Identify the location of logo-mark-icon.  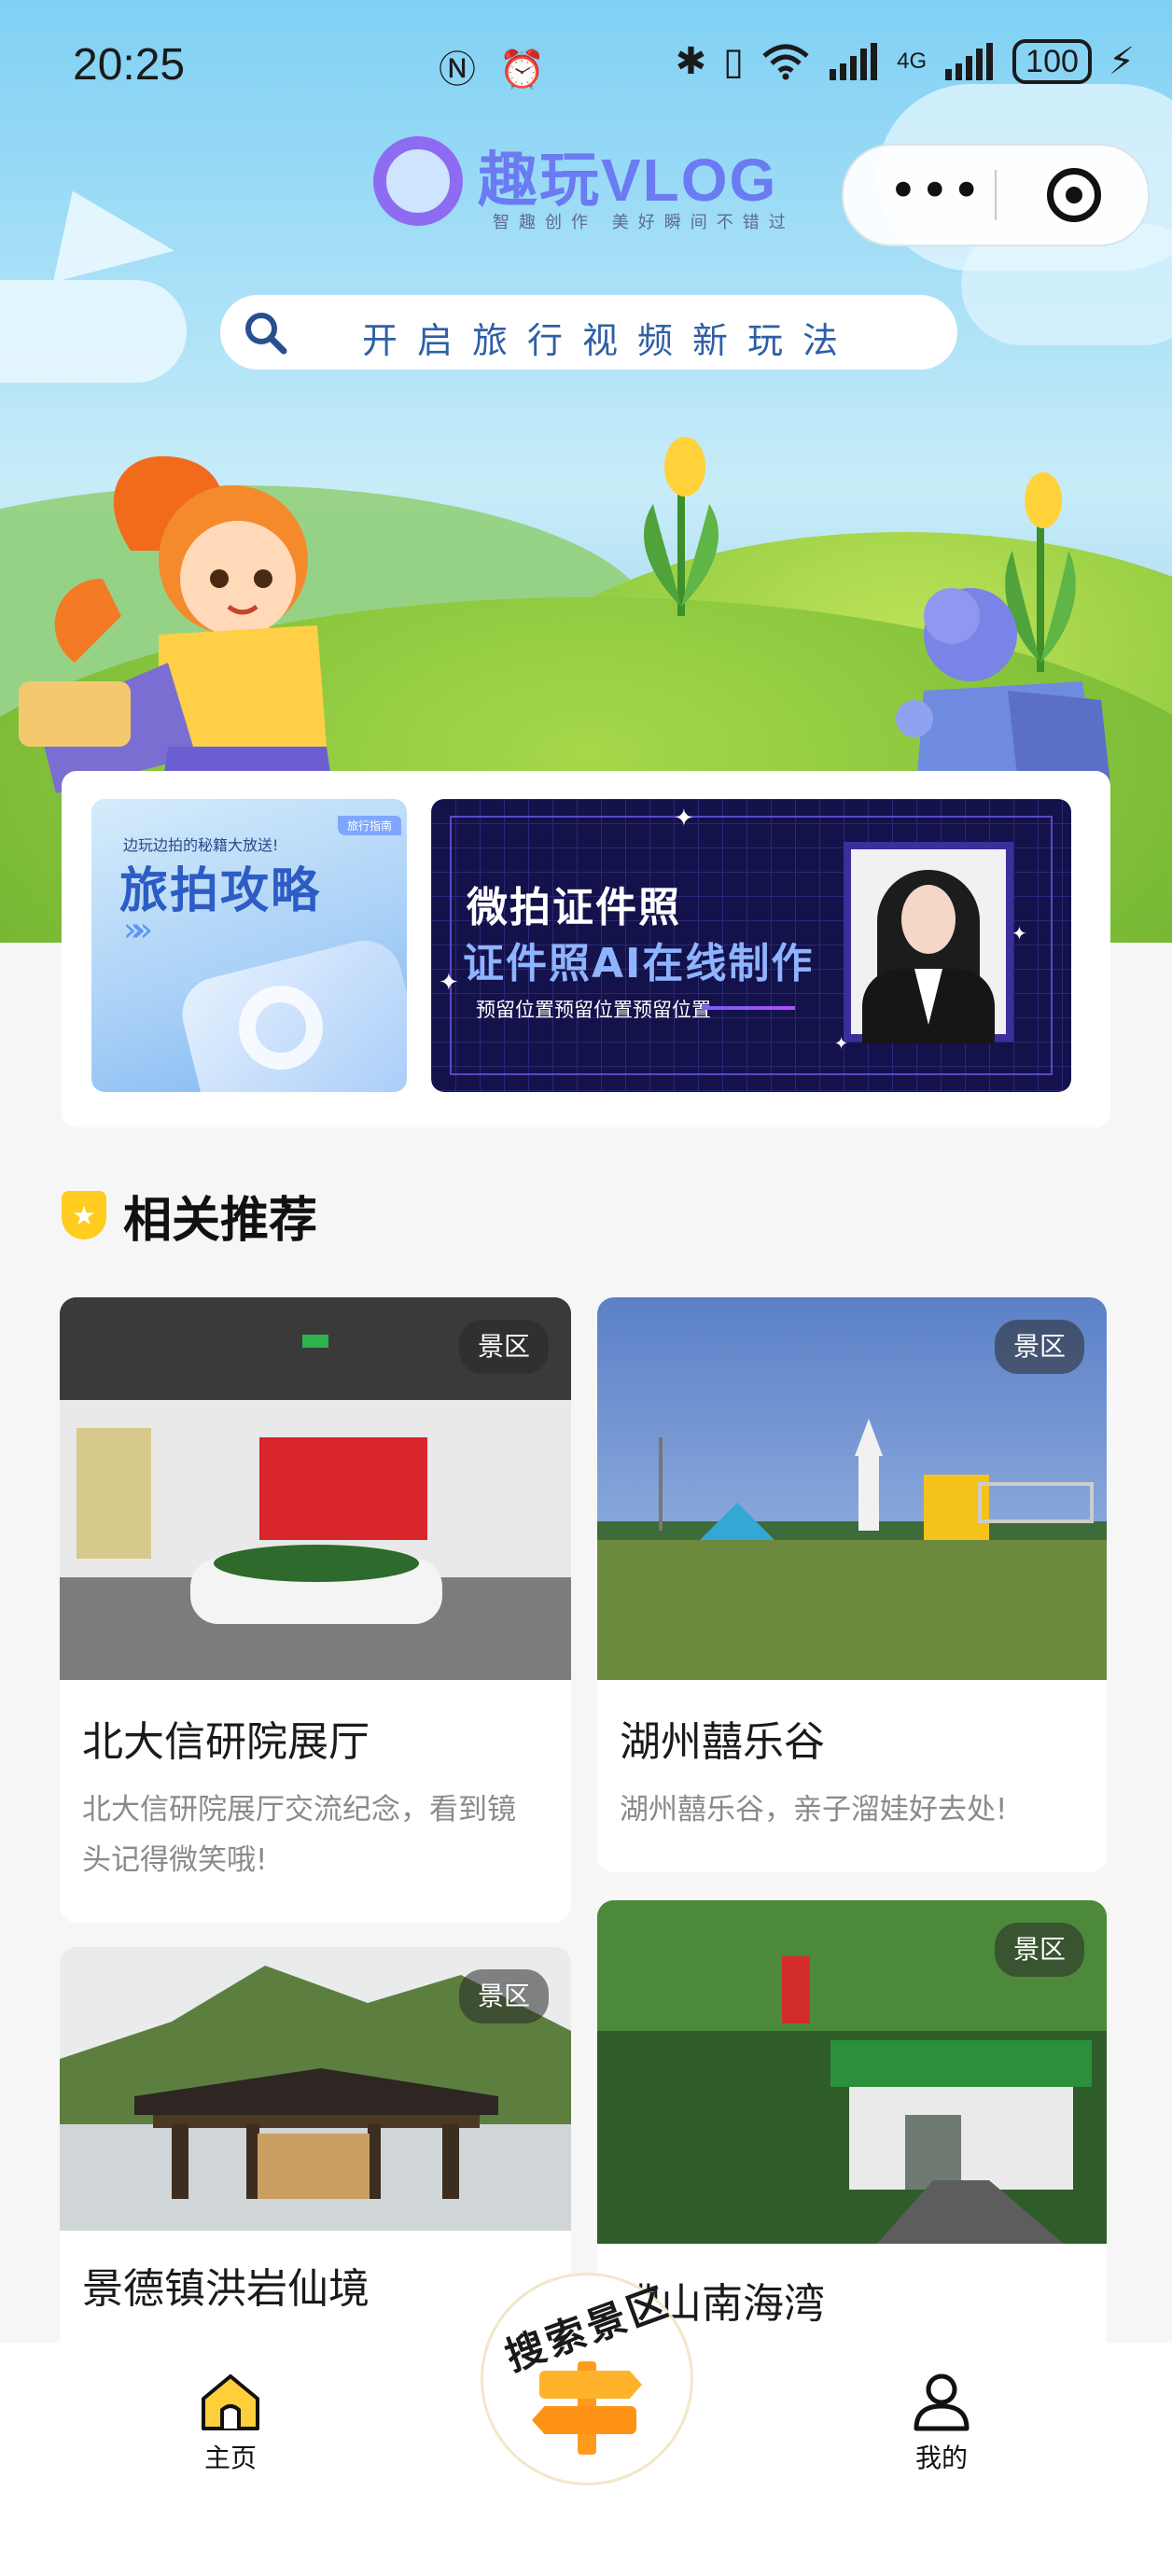
(418, 181).